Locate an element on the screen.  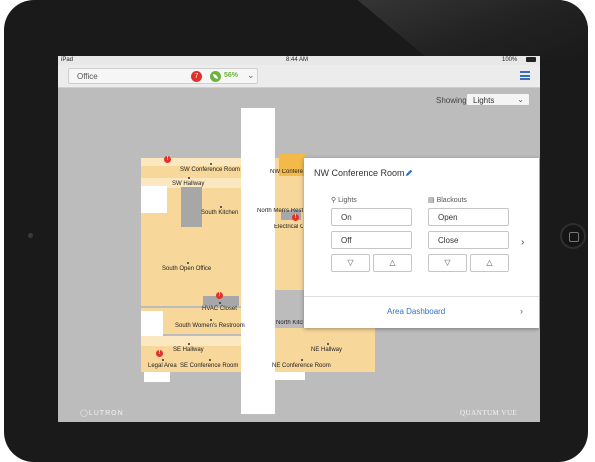
room-label: South Open Office is located at coordinates (187, 267).